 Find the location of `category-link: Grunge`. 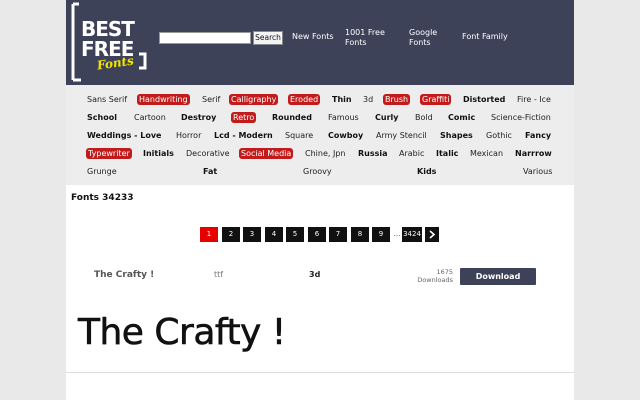

category-link: Grunge is located at coordinates (102, 172).